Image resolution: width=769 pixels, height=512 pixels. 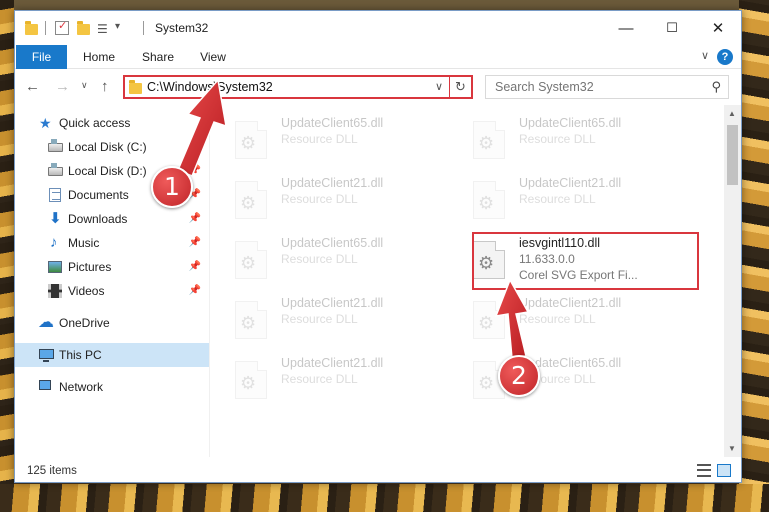 I want to click on rename-icon: ☰, so click(x=104, y=29).